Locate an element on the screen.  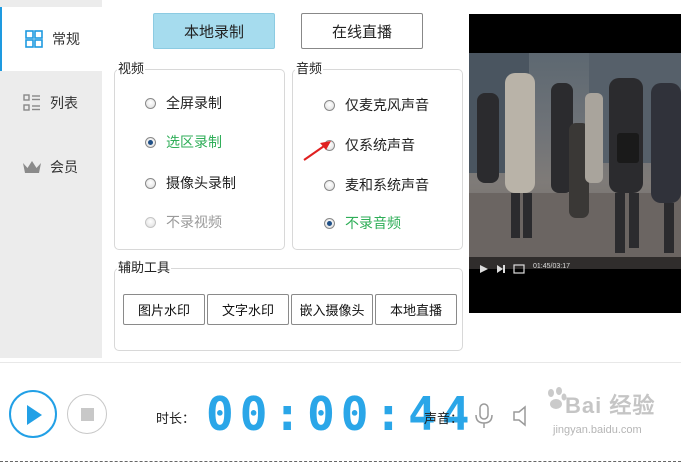
video-frame is located at coordinates (575, 161).